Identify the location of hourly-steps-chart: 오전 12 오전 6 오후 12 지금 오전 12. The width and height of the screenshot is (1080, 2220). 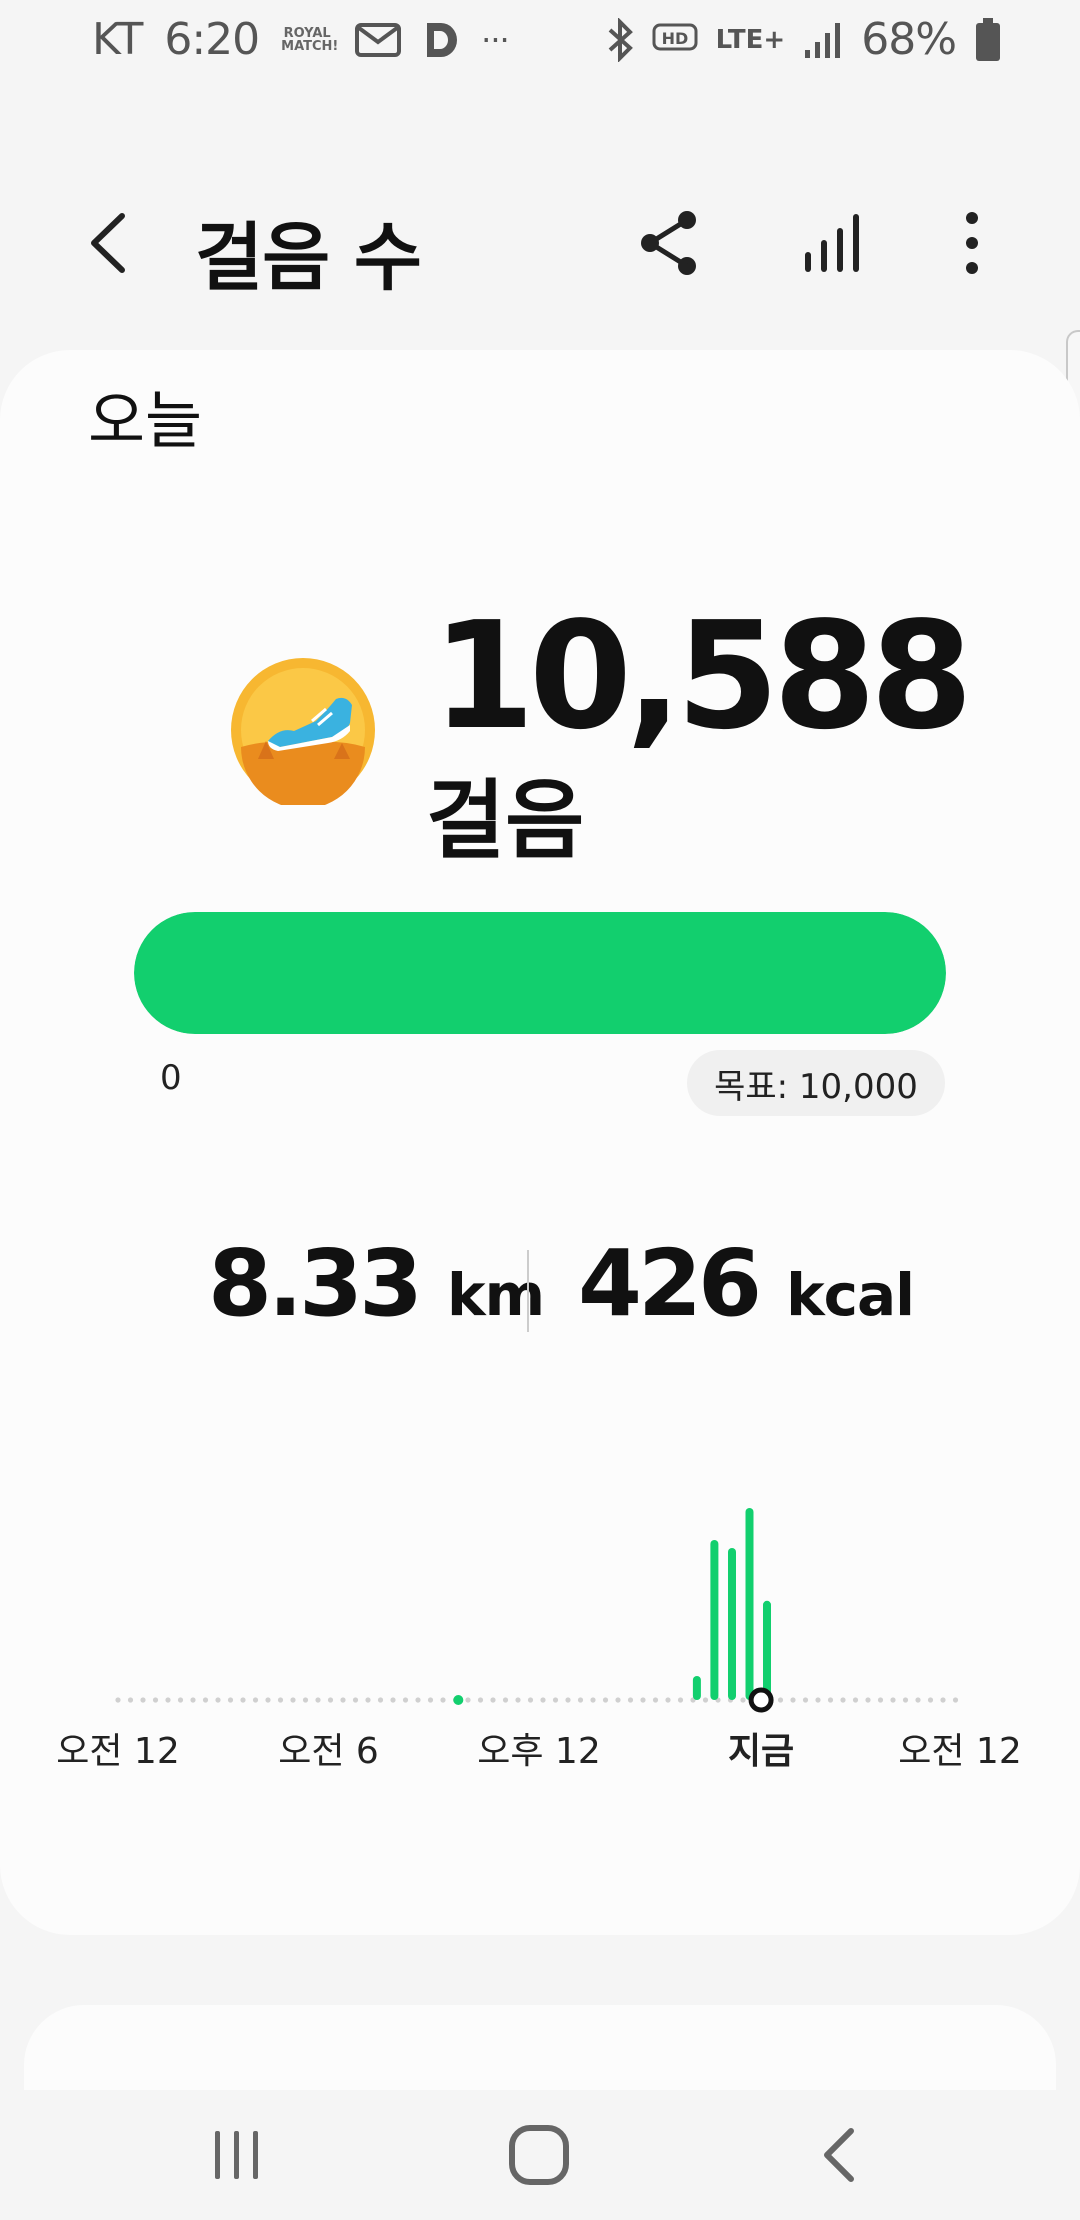
(540, 1645).